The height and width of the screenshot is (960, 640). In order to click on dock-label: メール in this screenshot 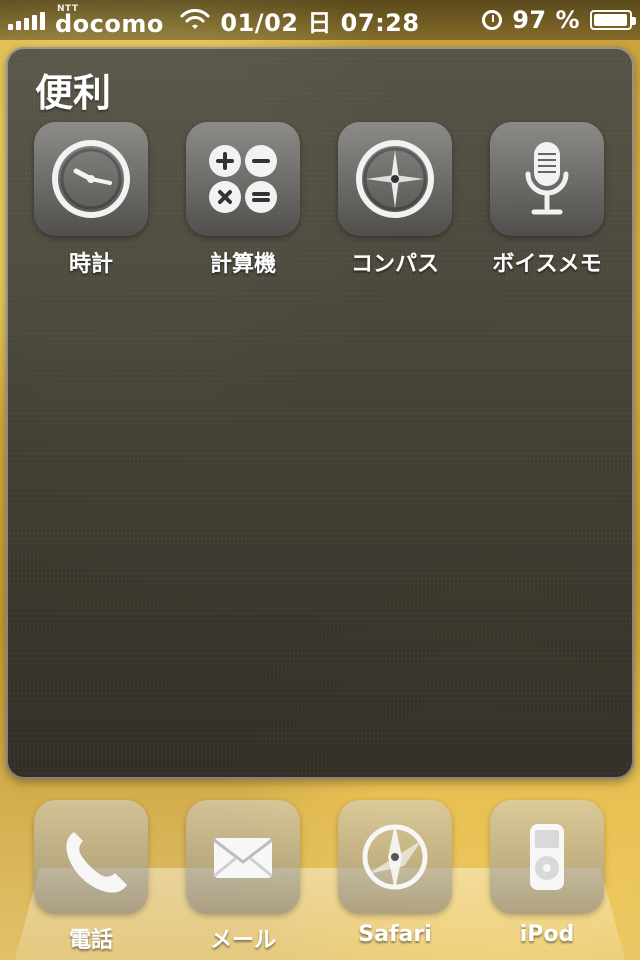, I will do `click(242, 940)`.